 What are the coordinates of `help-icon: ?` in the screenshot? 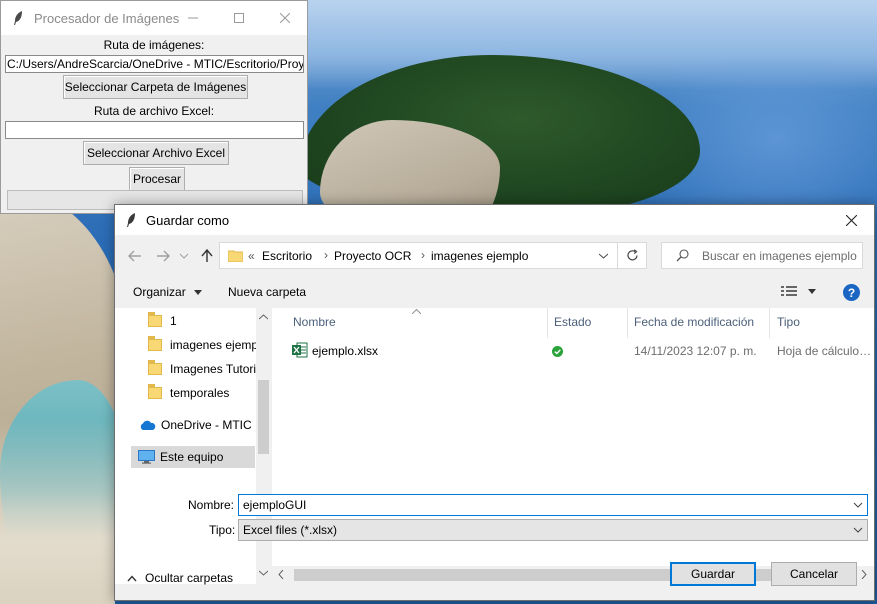 It's located at (851, 292).